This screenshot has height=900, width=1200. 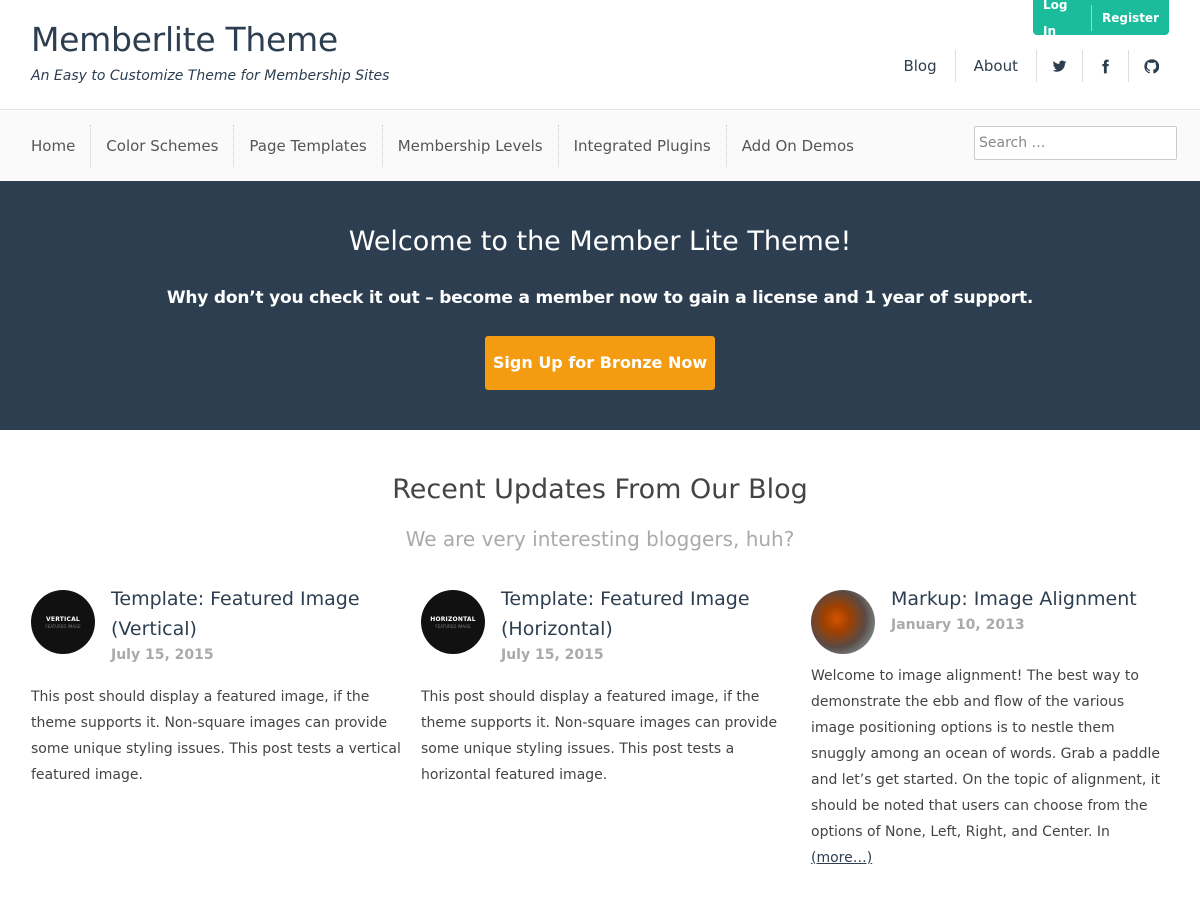 I want to click on meta-nav: Blog About, so click(x=1029, y=66).